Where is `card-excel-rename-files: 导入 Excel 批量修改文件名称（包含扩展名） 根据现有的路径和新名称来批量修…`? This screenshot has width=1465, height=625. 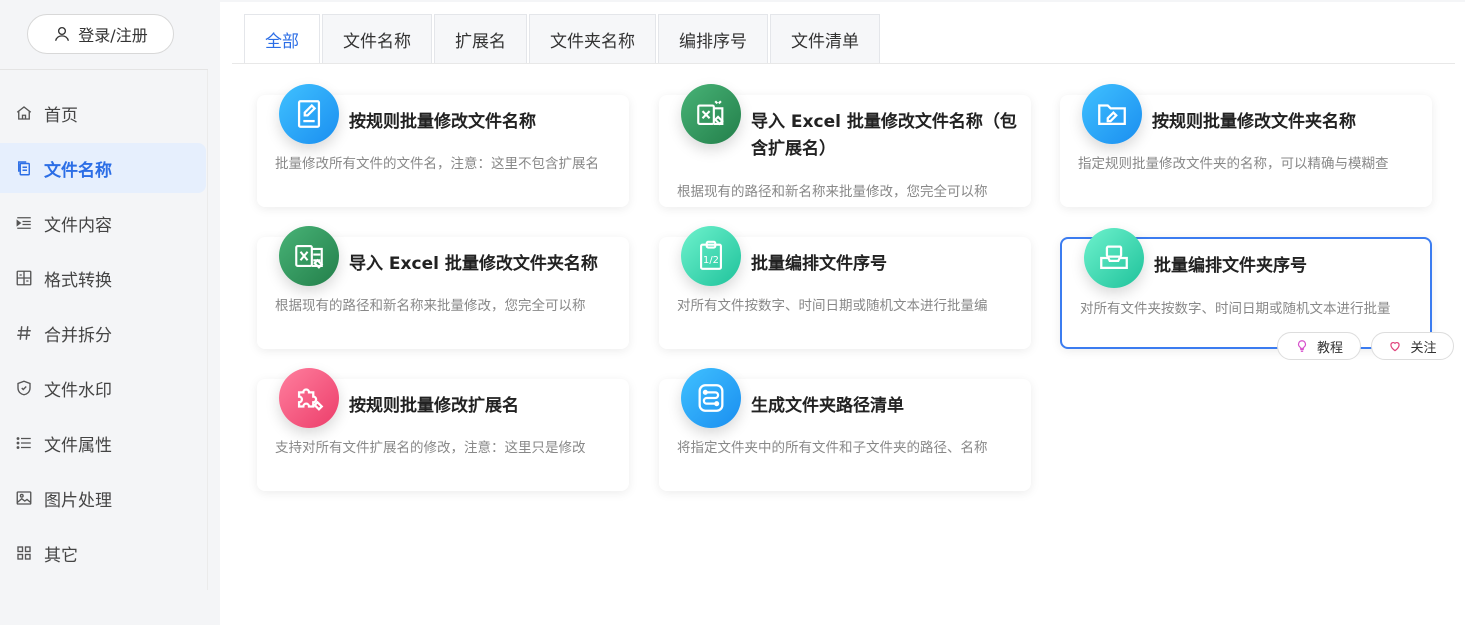
card-excel-rename-files: 导入 Excel 批量修改文件名称（包含扩展名） 根据现有的路径和新名称来批量修… is located at coordinates (845, 145).